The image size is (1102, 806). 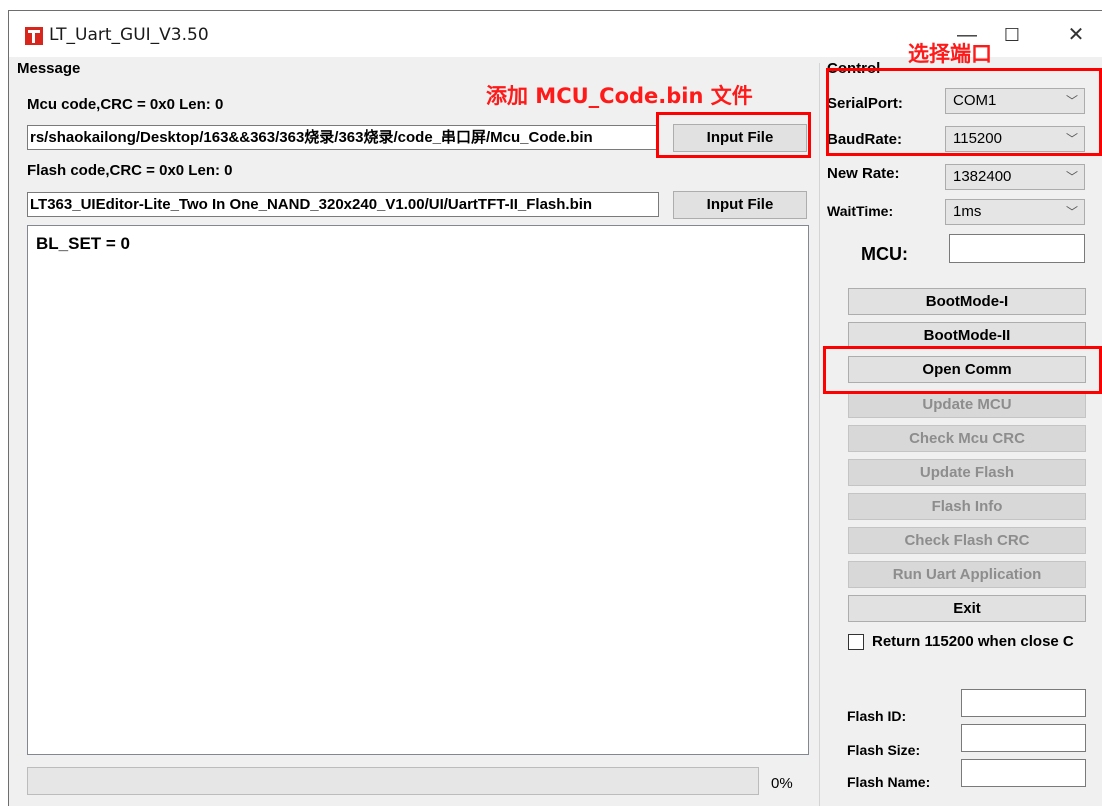 What do you see at coordinates (1012, 35) in the screenshot?
I see `maximize-icon: ☐` at bounding box center [1012, 35].